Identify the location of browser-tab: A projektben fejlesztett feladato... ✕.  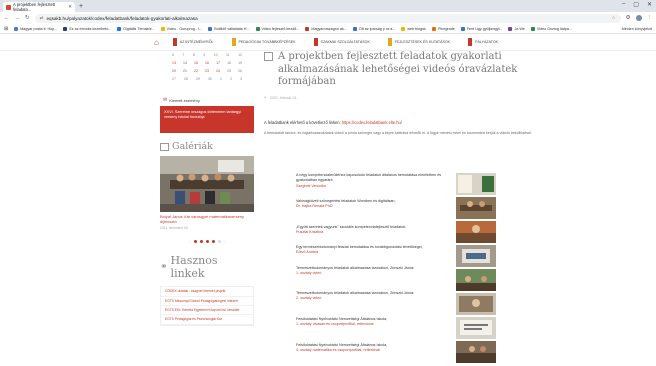
(39, 7).